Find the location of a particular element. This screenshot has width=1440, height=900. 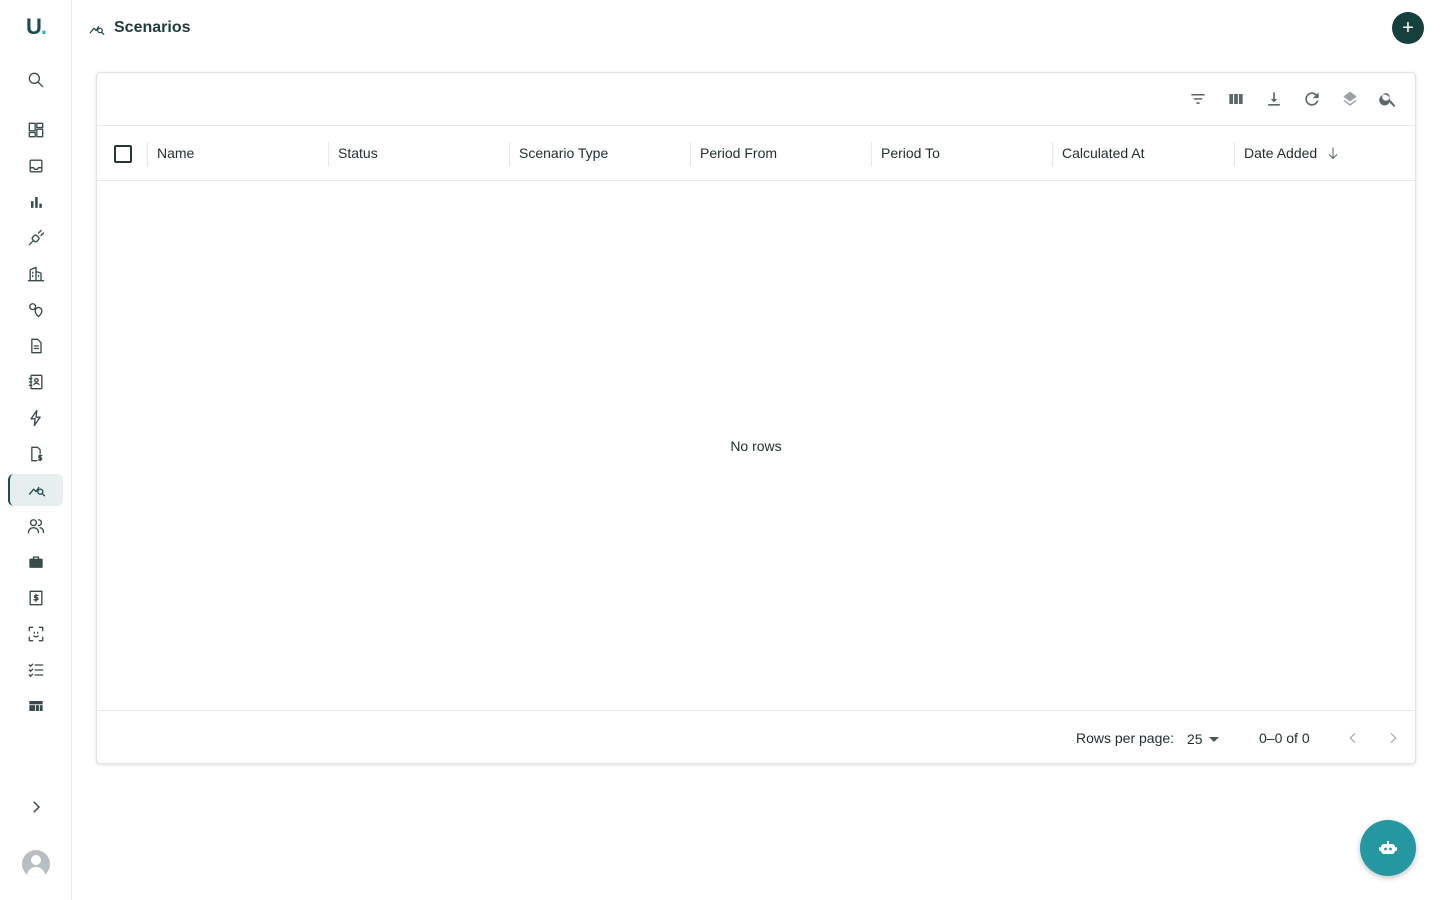

sidebar-item-users is located at coordinates (35, 526).